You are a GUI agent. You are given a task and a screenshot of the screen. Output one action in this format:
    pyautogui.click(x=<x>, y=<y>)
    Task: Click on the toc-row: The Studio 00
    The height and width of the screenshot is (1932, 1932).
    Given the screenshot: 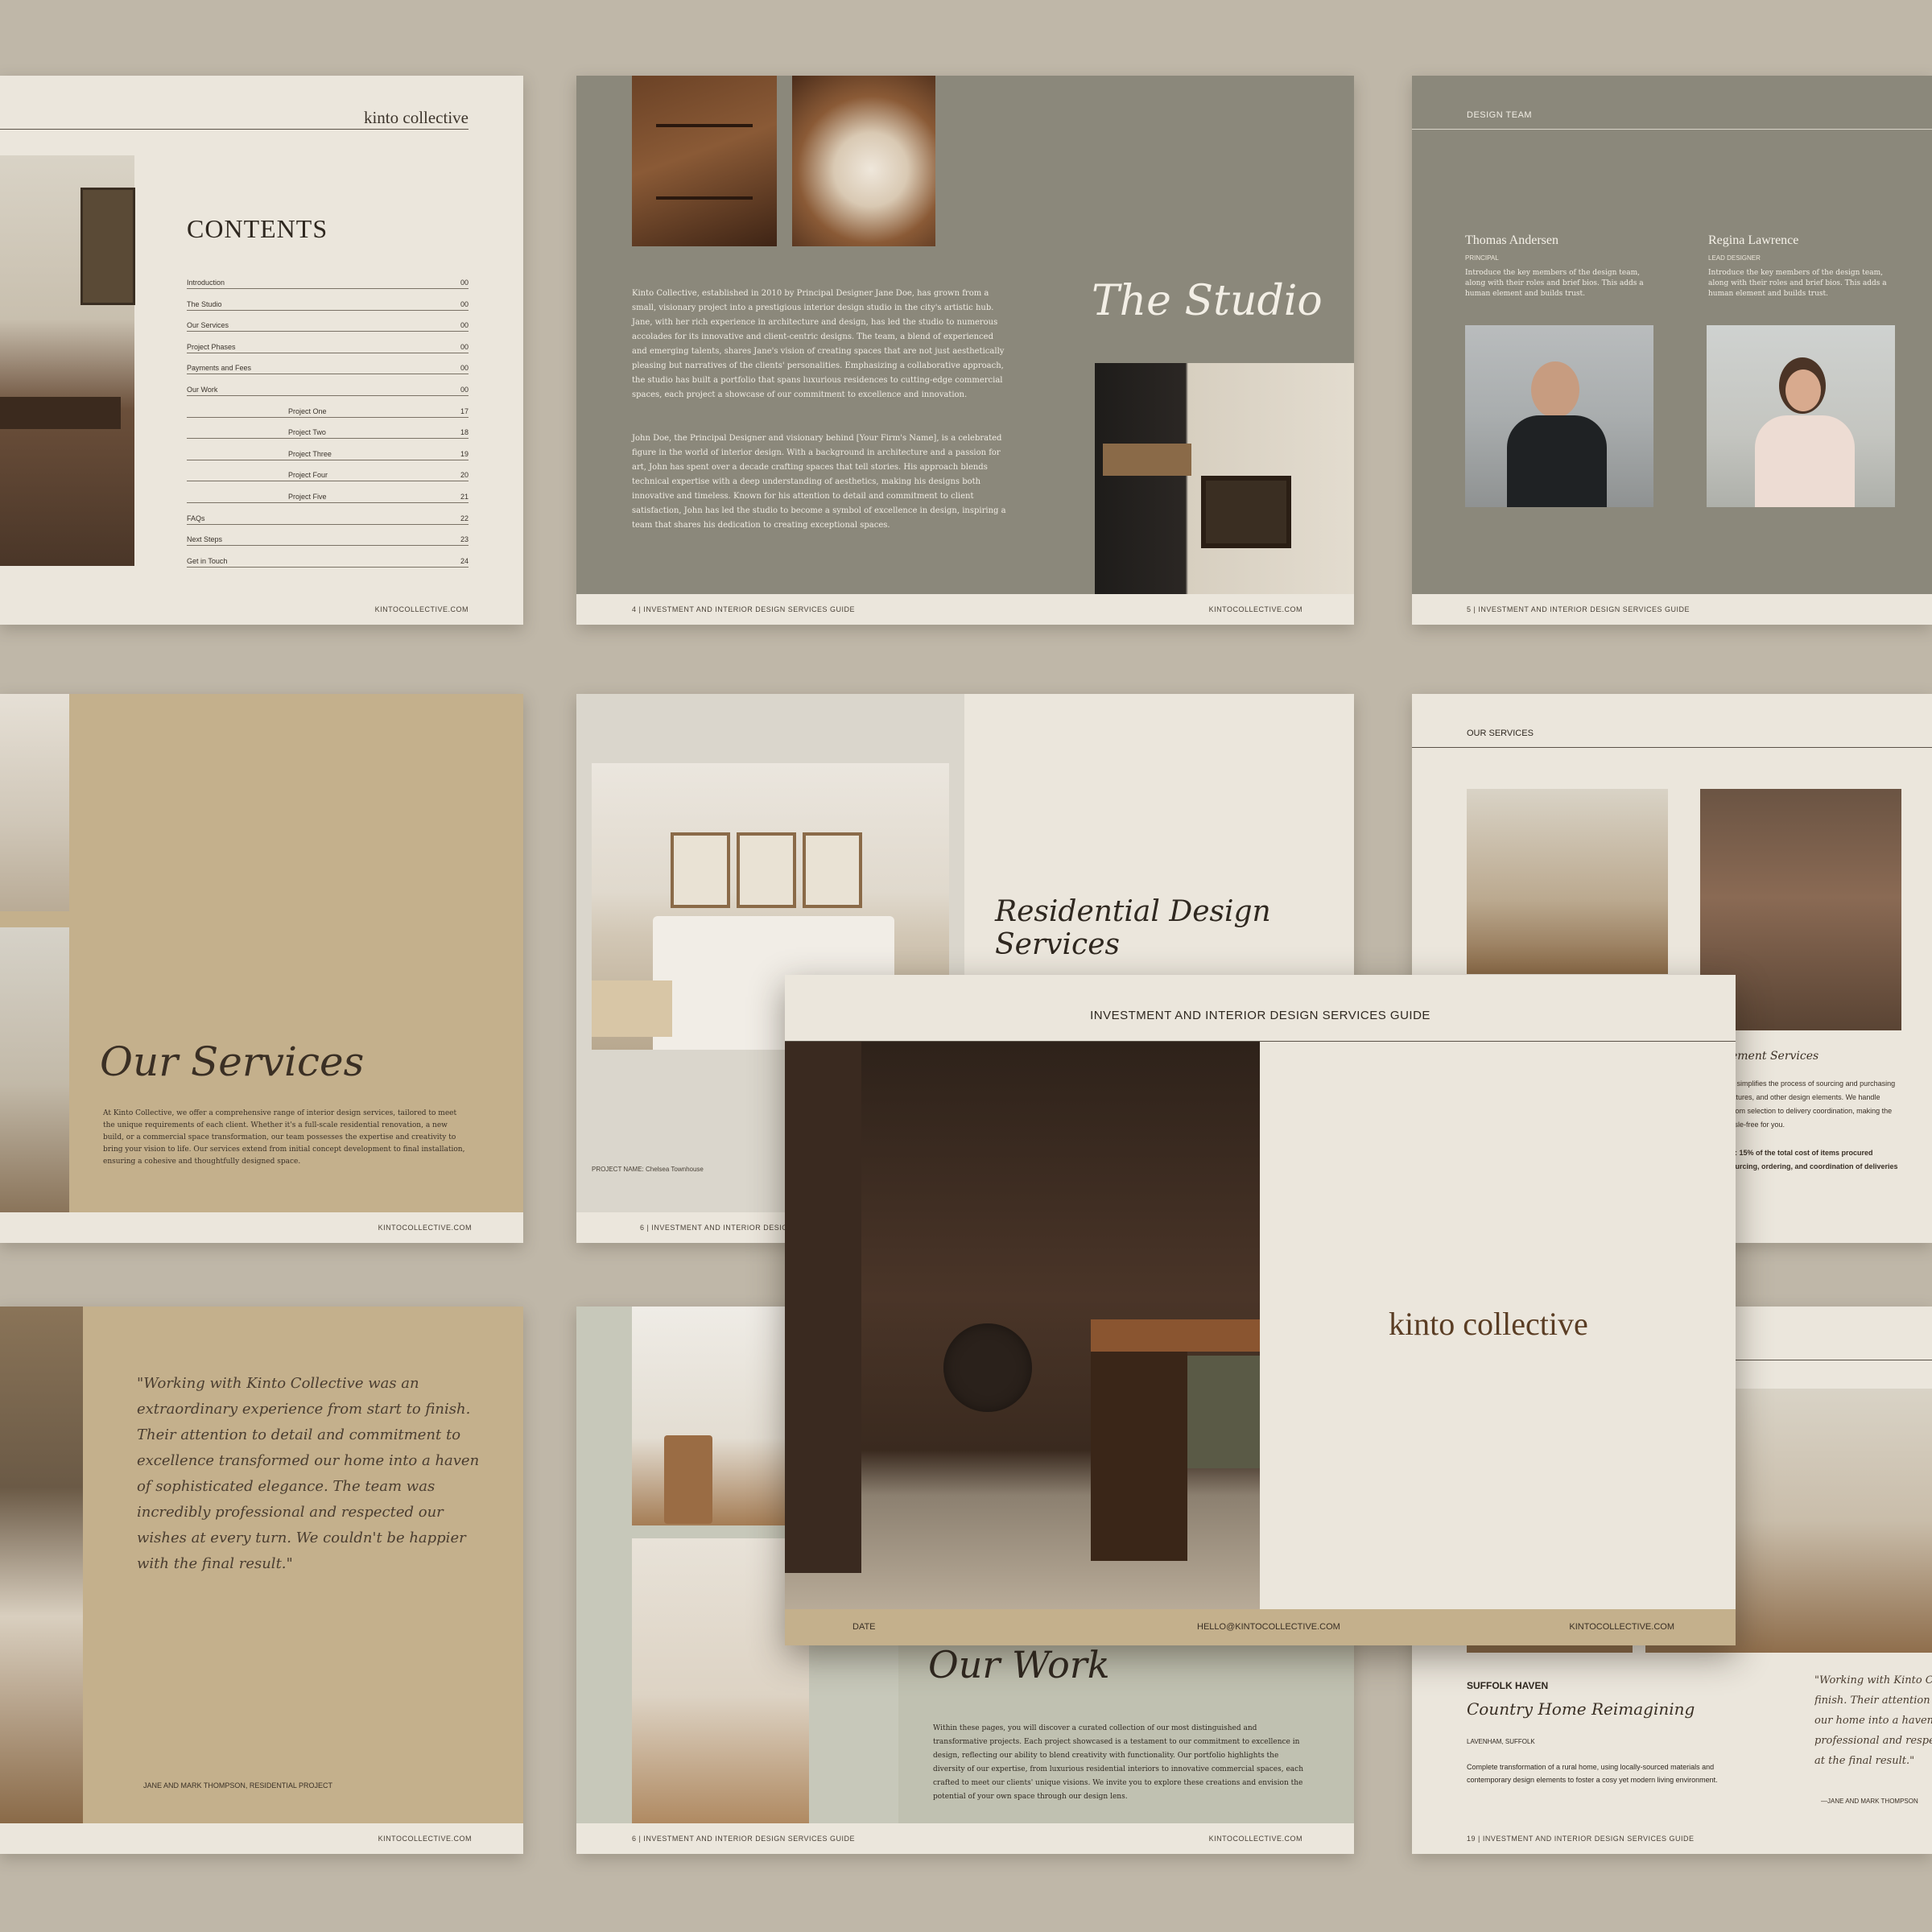 What is the action you would take?
    pyautogui.click(x=328, y=300)
    